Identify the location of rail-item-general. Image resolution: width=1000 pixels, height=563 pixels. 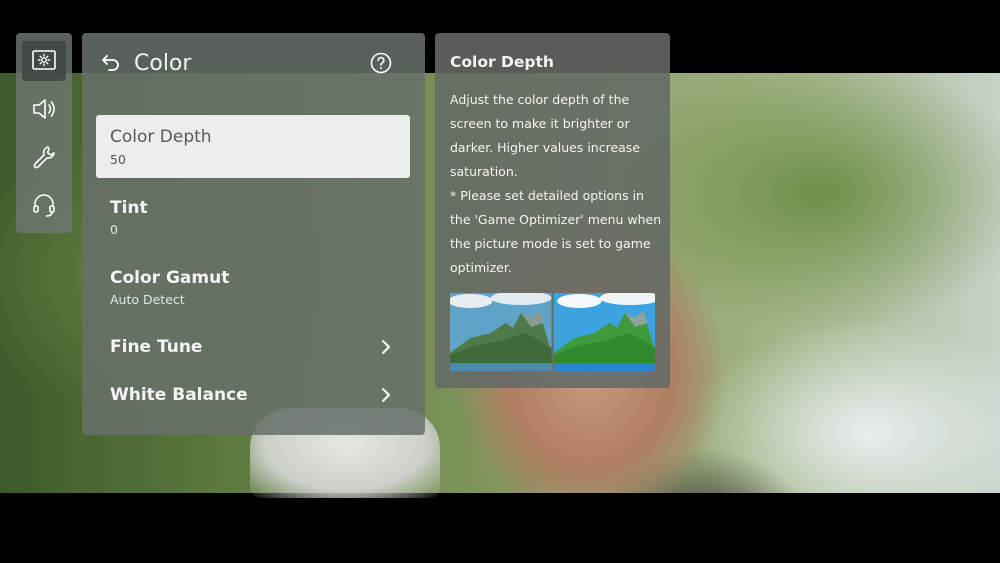
(44, 157).